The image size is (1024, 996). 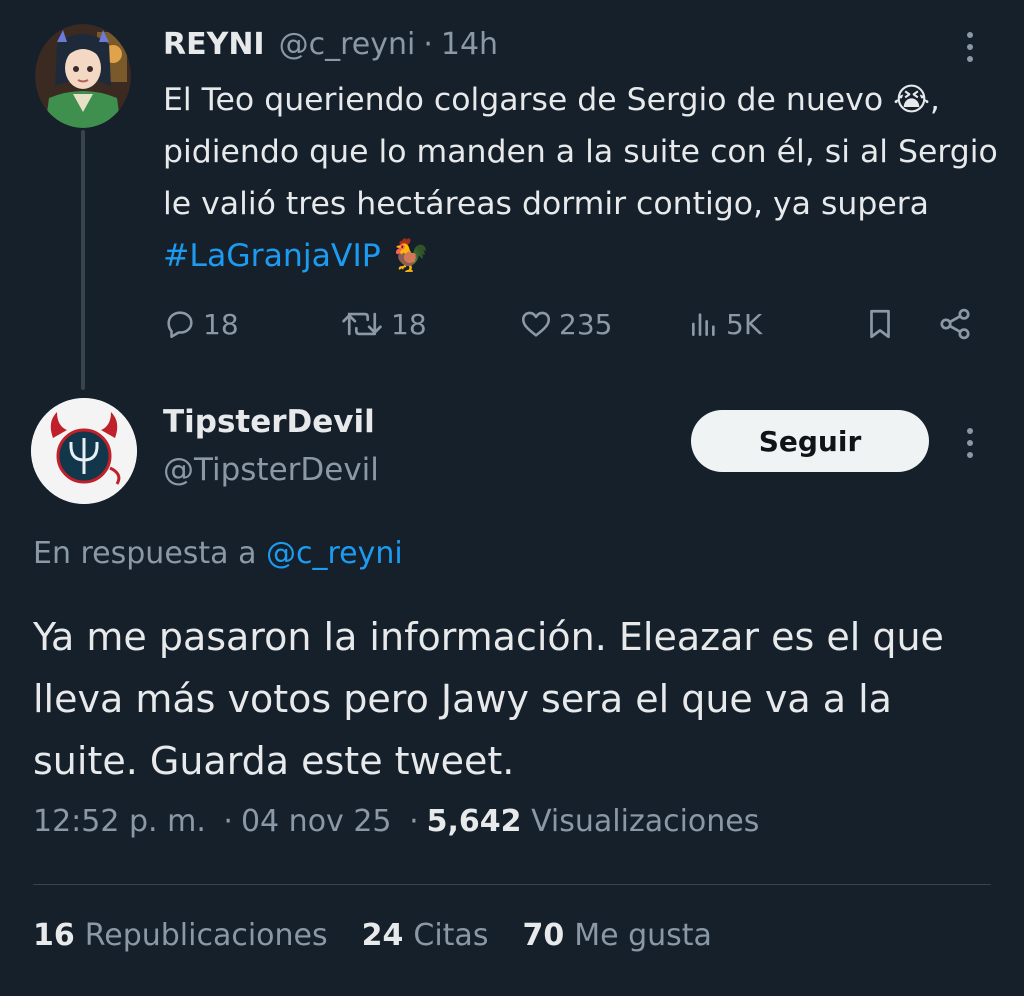 I want to click on share-button, so click(x=955, y=324).